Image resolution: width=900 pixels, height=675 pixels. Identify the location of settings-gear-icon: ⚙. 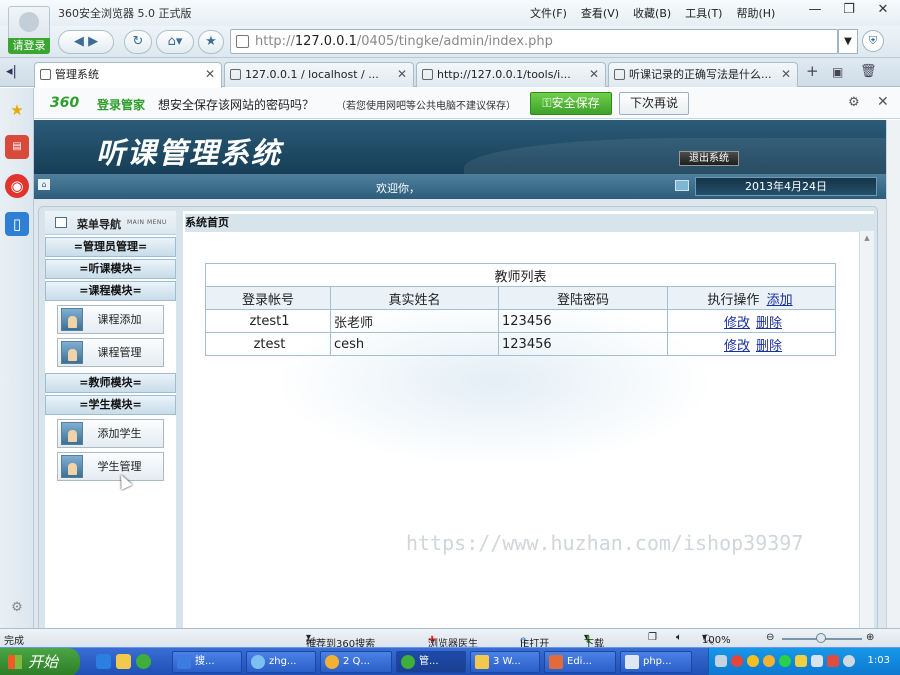
(17, 608).